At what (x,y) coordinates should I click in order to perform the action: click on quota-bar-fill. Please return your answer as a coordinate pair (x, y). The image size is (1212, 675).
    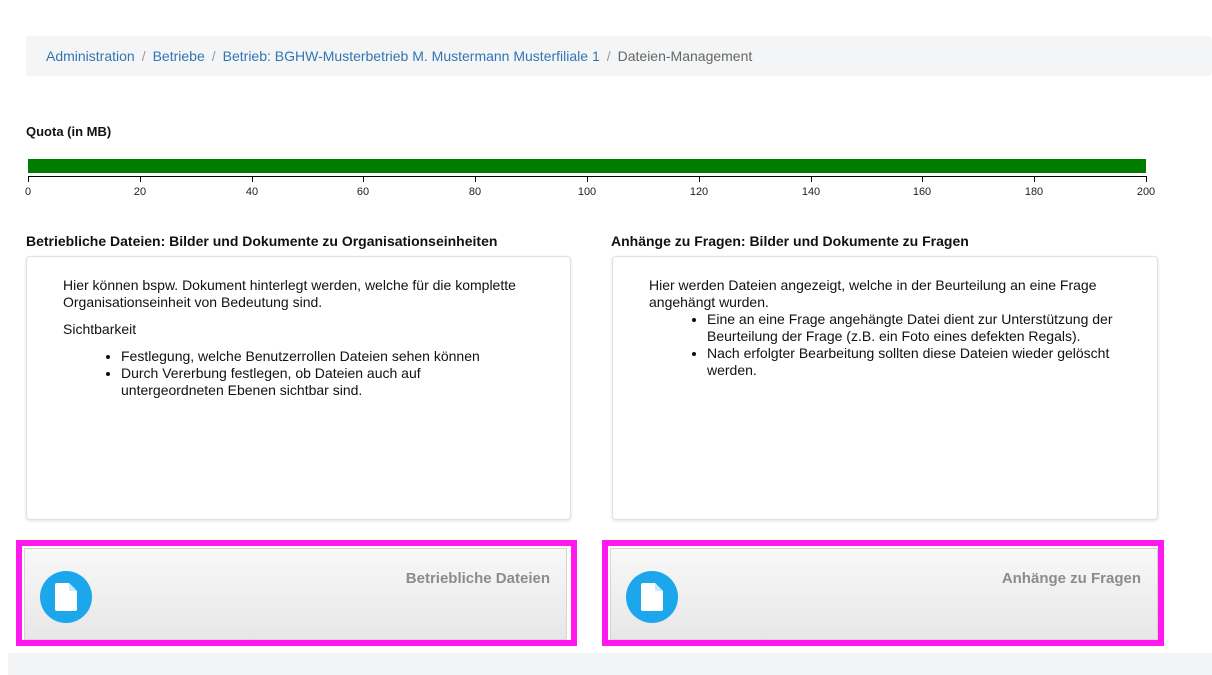
    Looking at the image, I should click on (587, 166).